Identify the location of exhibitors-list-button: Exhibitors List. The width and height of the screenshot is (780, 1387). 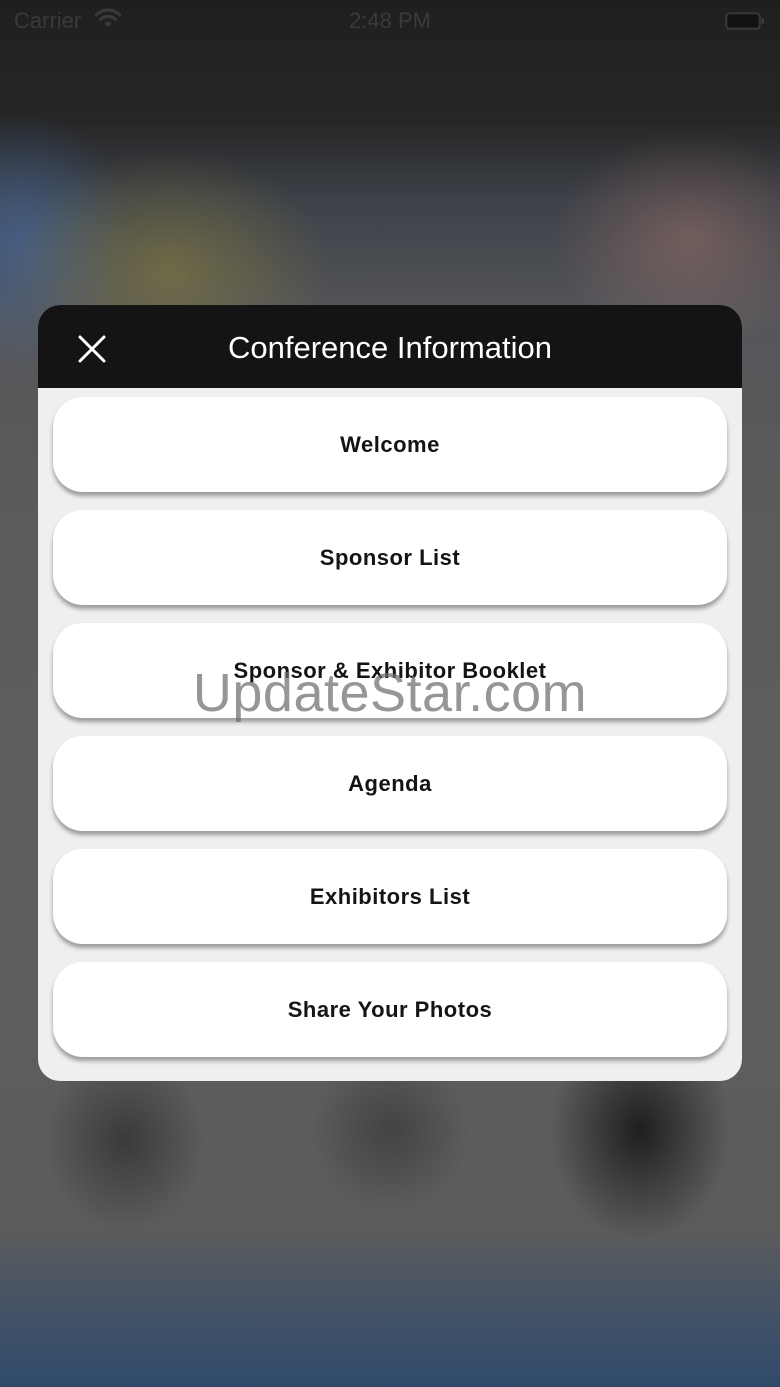
(390, 896).